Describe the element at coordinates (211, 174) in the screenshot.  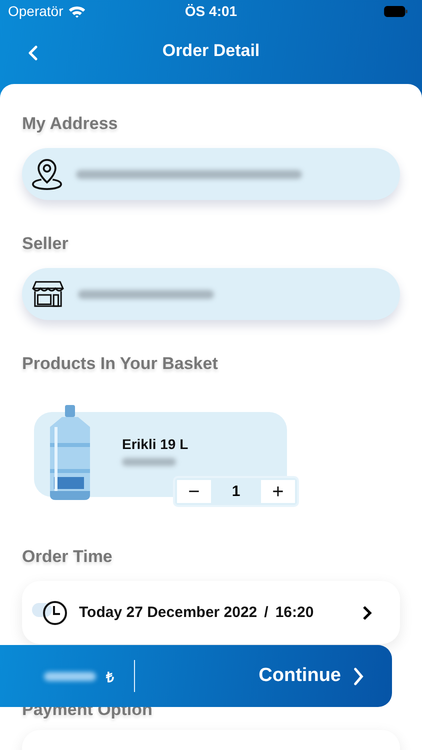
I see `address-field` at that location.